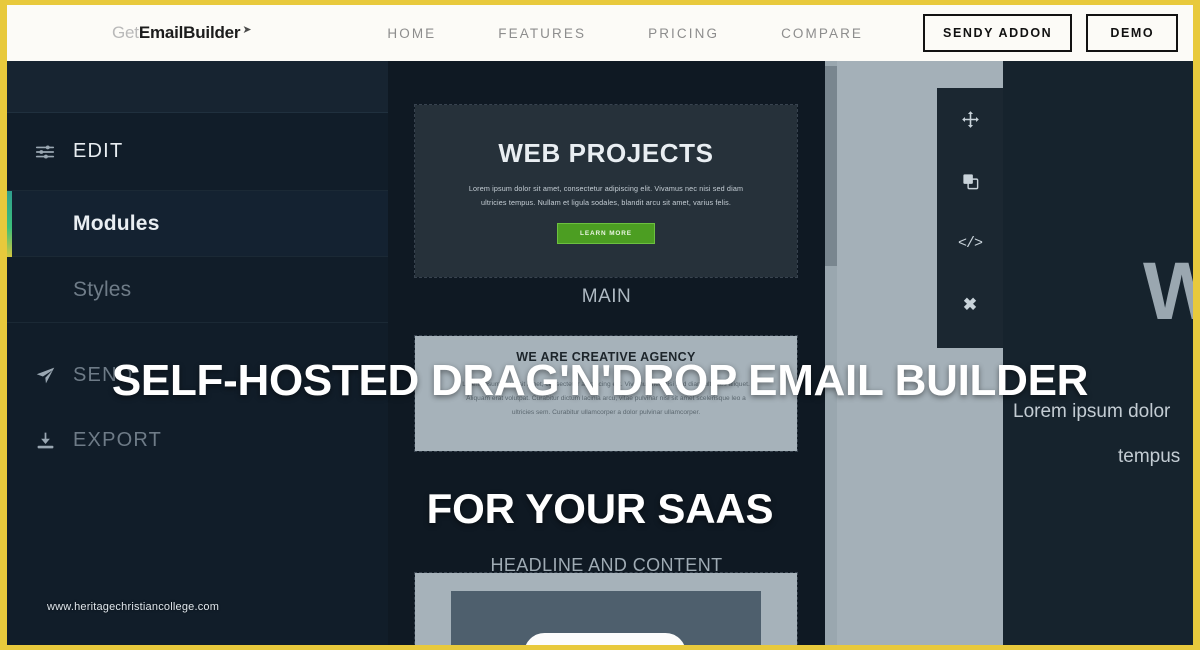 This screenshot has width=1200, height=650. I want to click on preview-big-letter: W, so click(1168, 292).